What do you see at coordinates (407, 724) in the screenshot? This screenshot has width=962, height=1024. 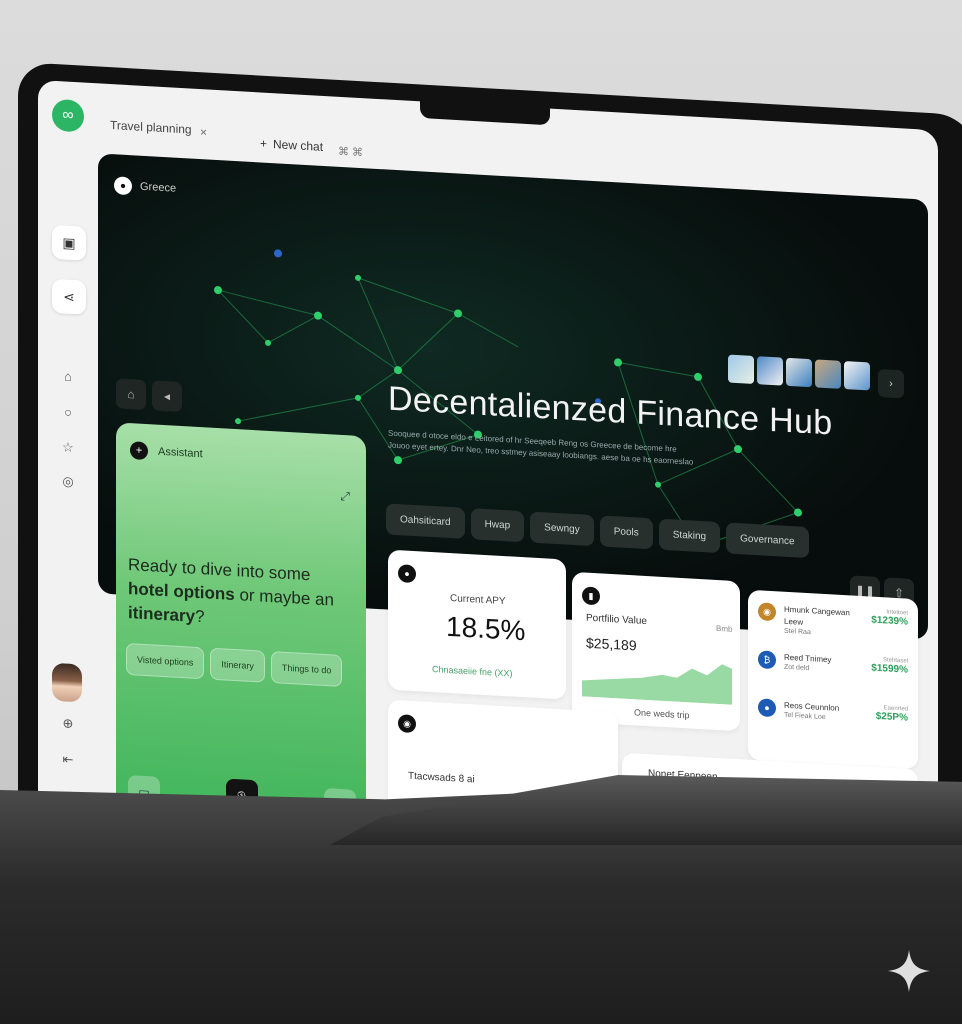 I see `transactions-icon: ◉` at bounding box center [407, 724].